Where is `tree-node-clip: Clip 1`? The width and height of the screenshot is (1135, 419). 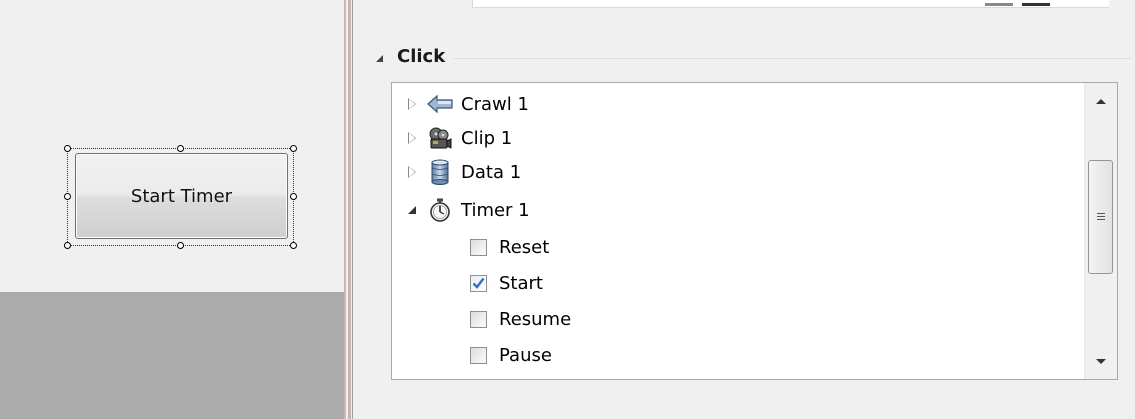
tree-node-clip: Clip 1 is located at coordinates (458, 138).